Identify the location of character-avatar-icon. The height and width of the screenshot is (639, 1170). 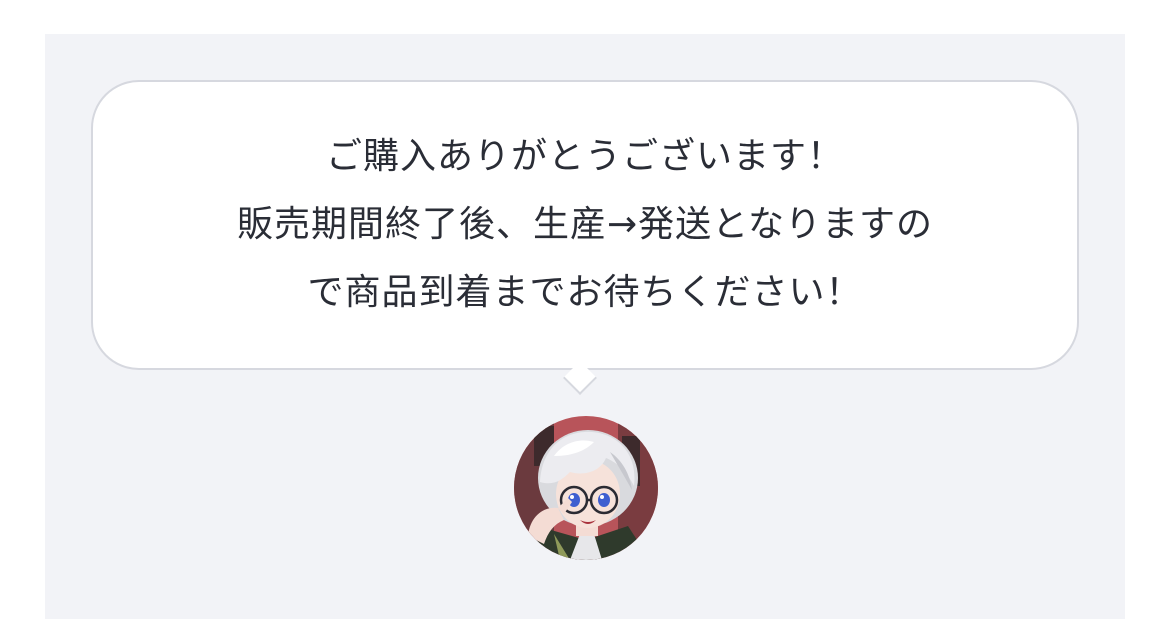
(586, 488).